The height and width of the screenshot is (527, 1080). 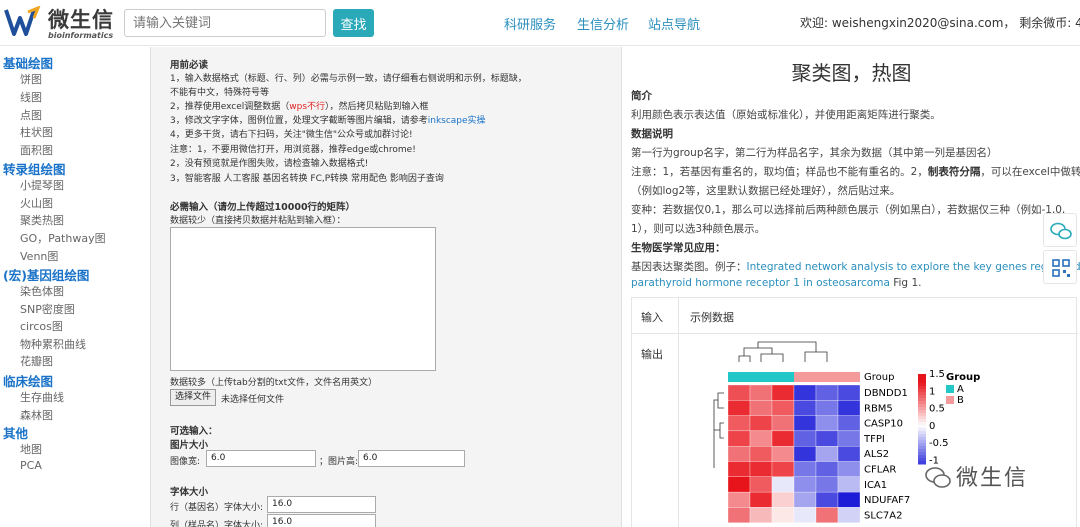 What do you see at coordinates (47, 309) in the screenshot?
I see `sidebar-item-snp-density: SNP密度图` at bounding box center [47, 309].